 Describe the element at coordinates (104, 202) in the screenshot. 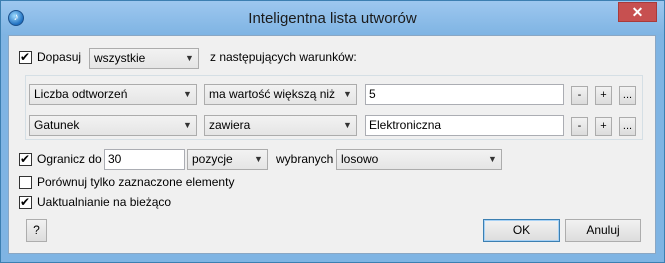

I see `live-update-label: Uaktualnianie na bieżąco` at that location.